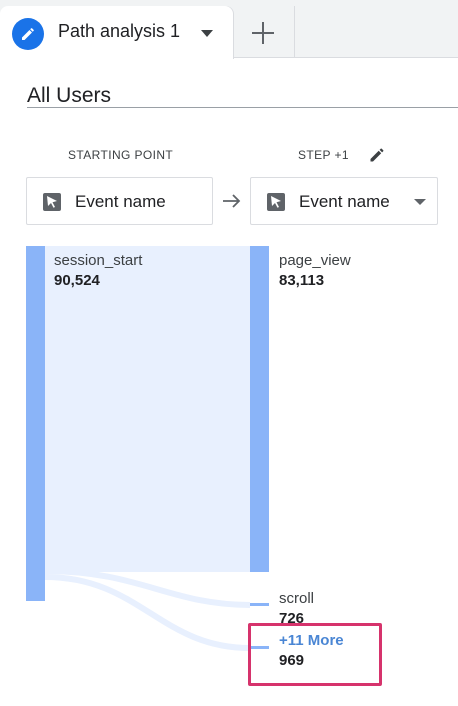 This screenshot has height=706, width=458. Describe the element at coordinates (315, 654) in the screenshot. I see `highlight-box` at that location.